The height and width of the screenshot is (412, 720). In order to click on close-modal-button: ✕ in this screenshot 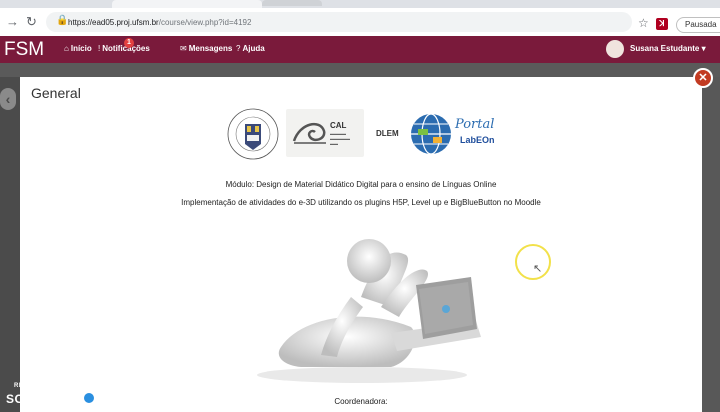, I will do `click(703, 78)`.